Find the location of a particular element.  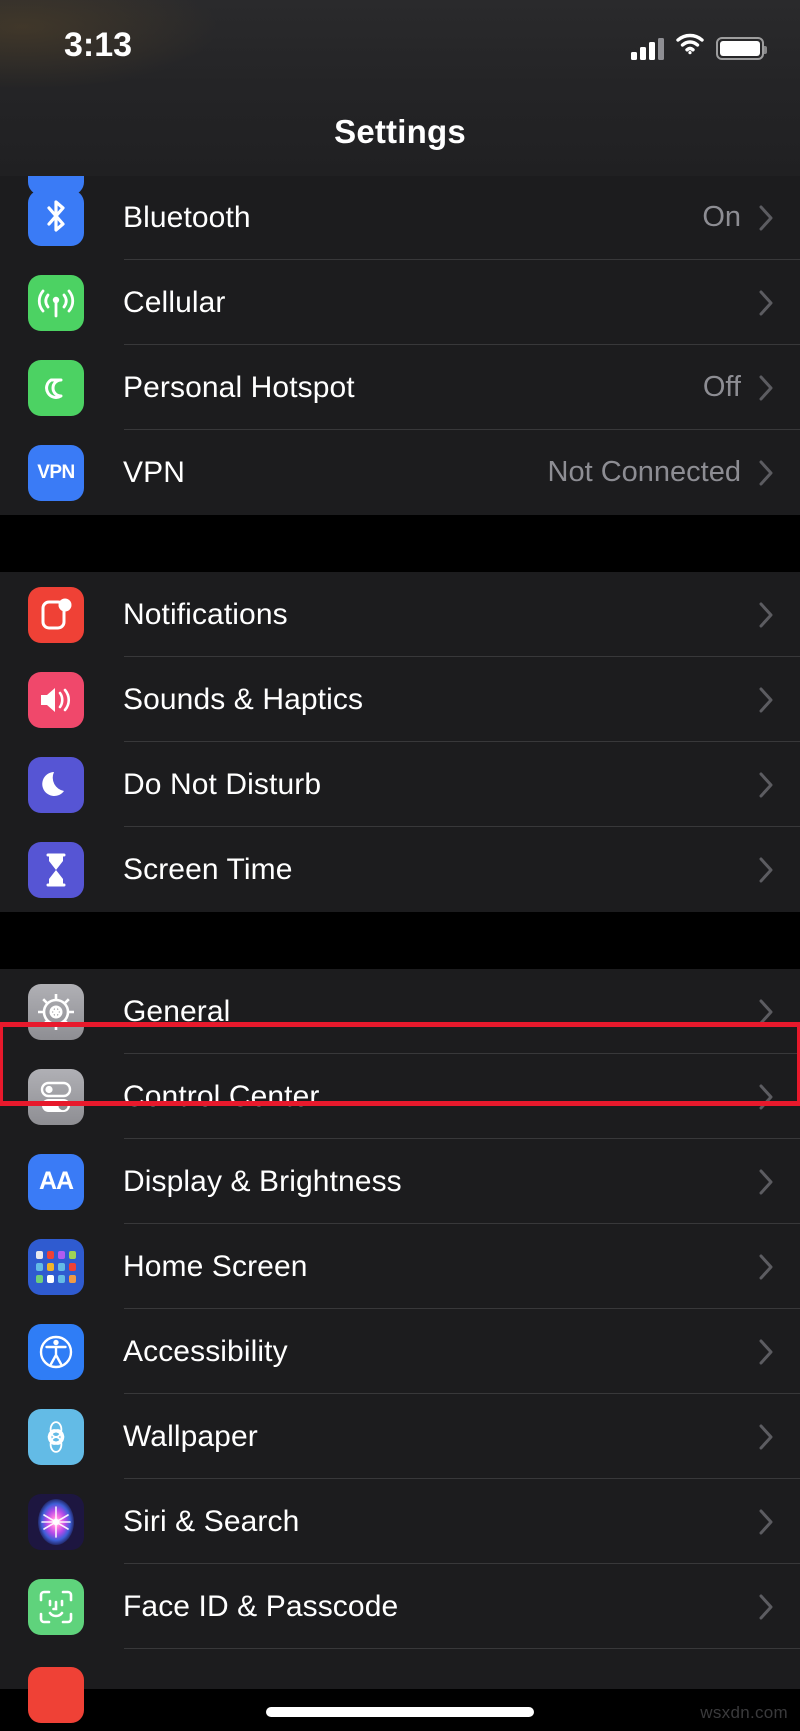

list-item-label: Control Center is located at coordinates (221, 1096).